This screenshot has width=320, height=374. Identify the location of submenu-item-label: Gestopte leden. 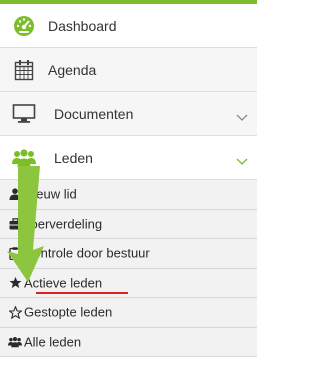
(68, 312).